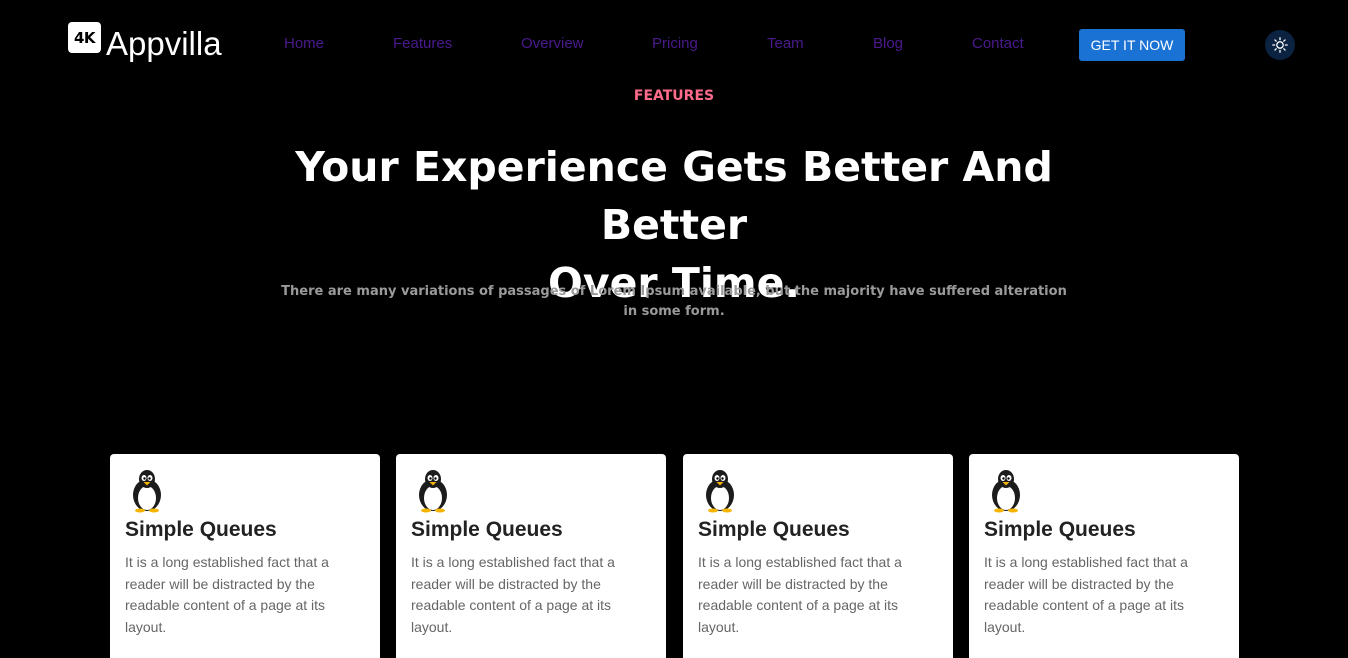 The width and height of the screenshot is (1348, 658). Describe the element at coordinates (674, 196) in the screenshot. I see `headline-line-1: Your Experience Gets Better And Better` at that location.